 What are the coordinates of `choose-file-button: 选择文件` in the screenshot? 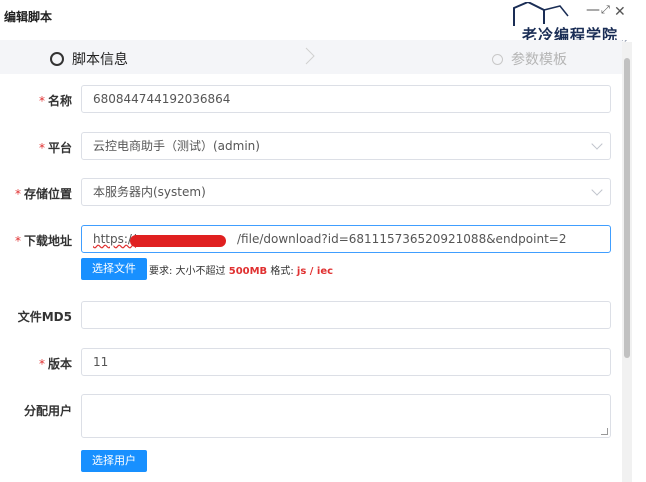 It's located at (114, 269).